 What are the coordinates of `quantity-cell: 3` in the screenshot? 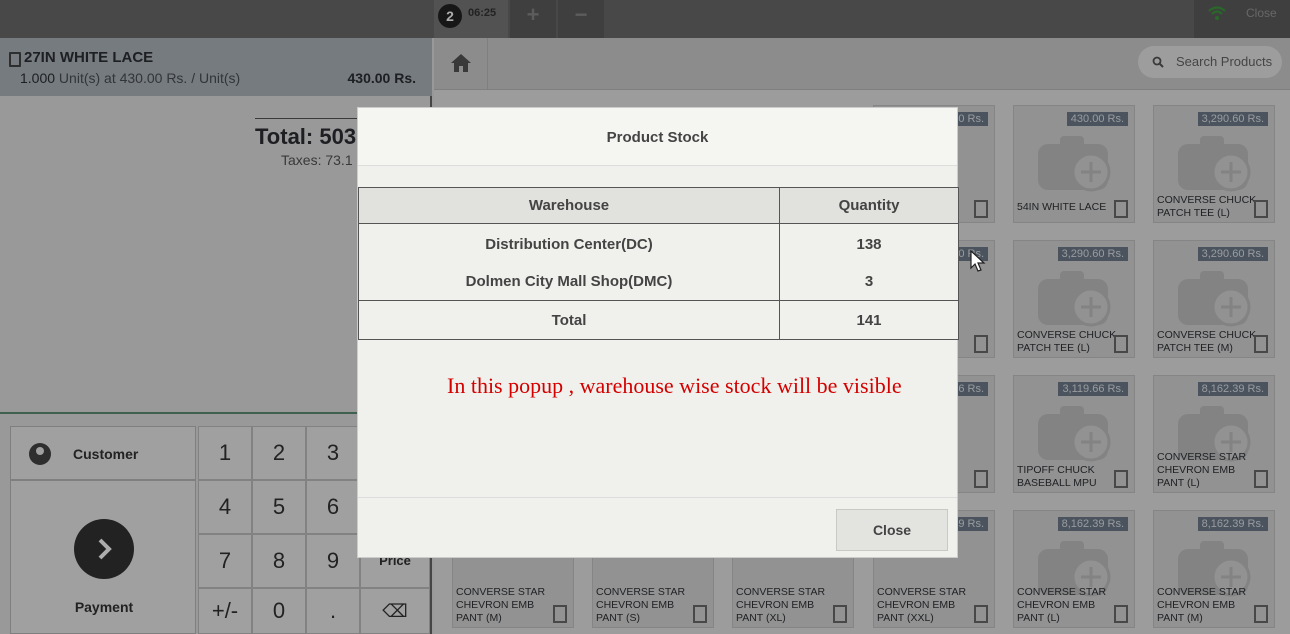 It's located at (869, 282).